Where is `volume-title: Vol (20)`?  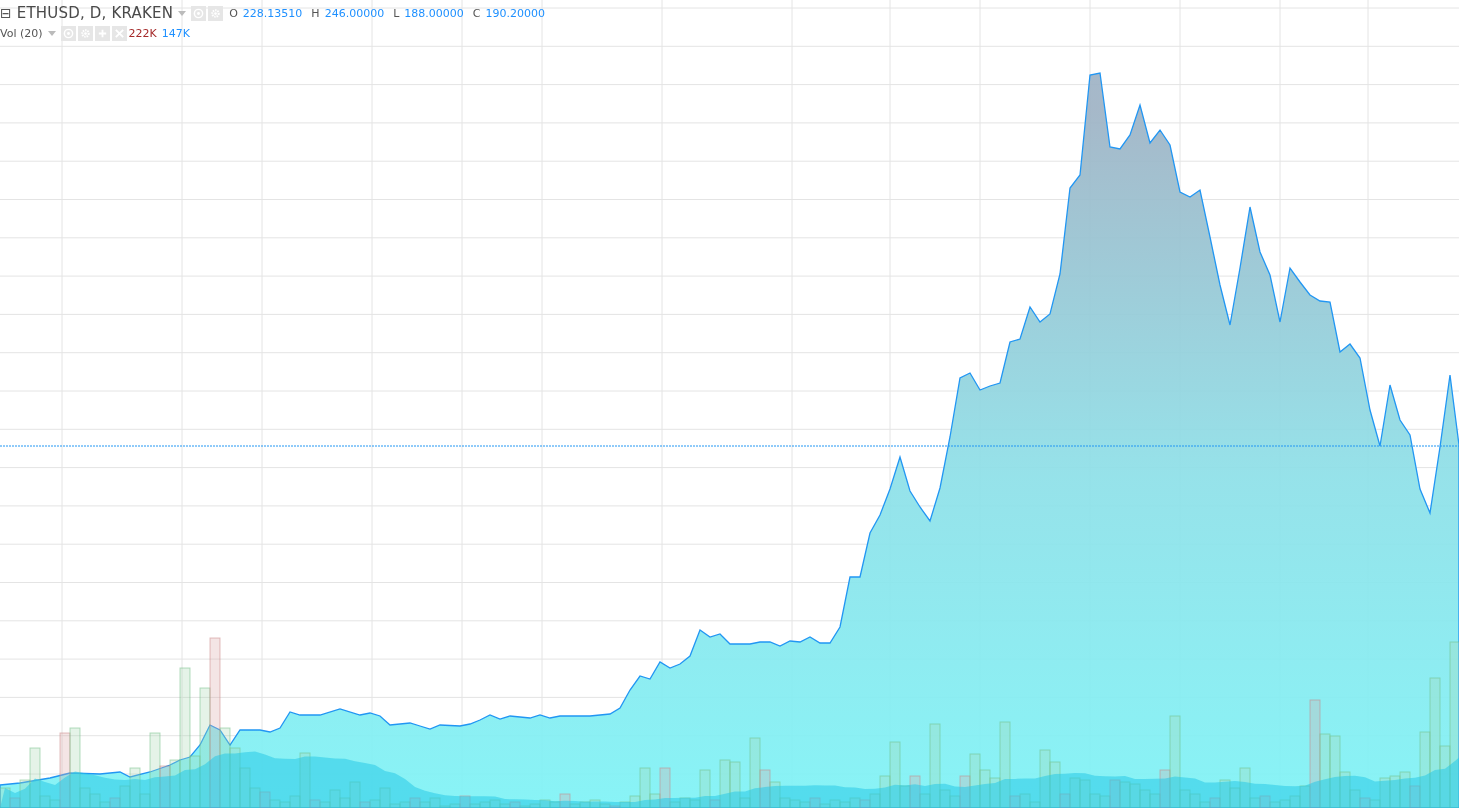
volume-title: Vol (20) is located at coordinates (21, 33).